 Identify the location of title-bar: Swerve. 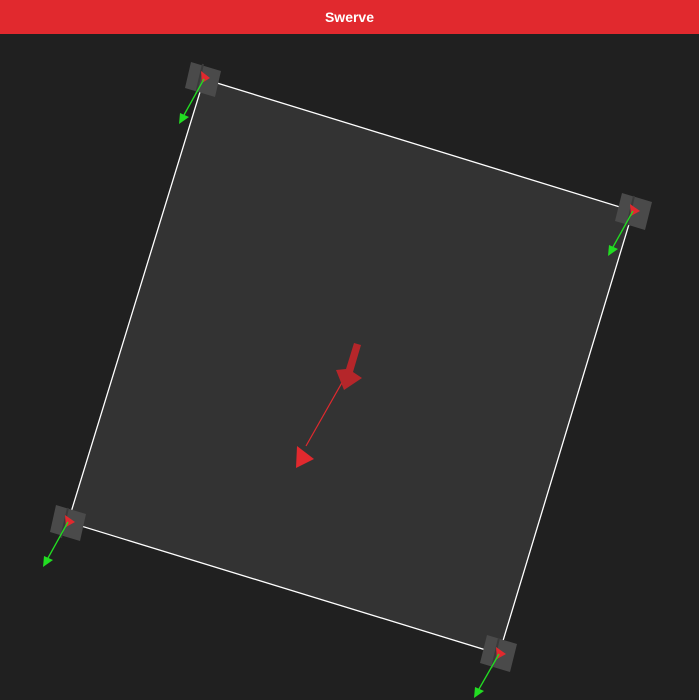
(349, 17).